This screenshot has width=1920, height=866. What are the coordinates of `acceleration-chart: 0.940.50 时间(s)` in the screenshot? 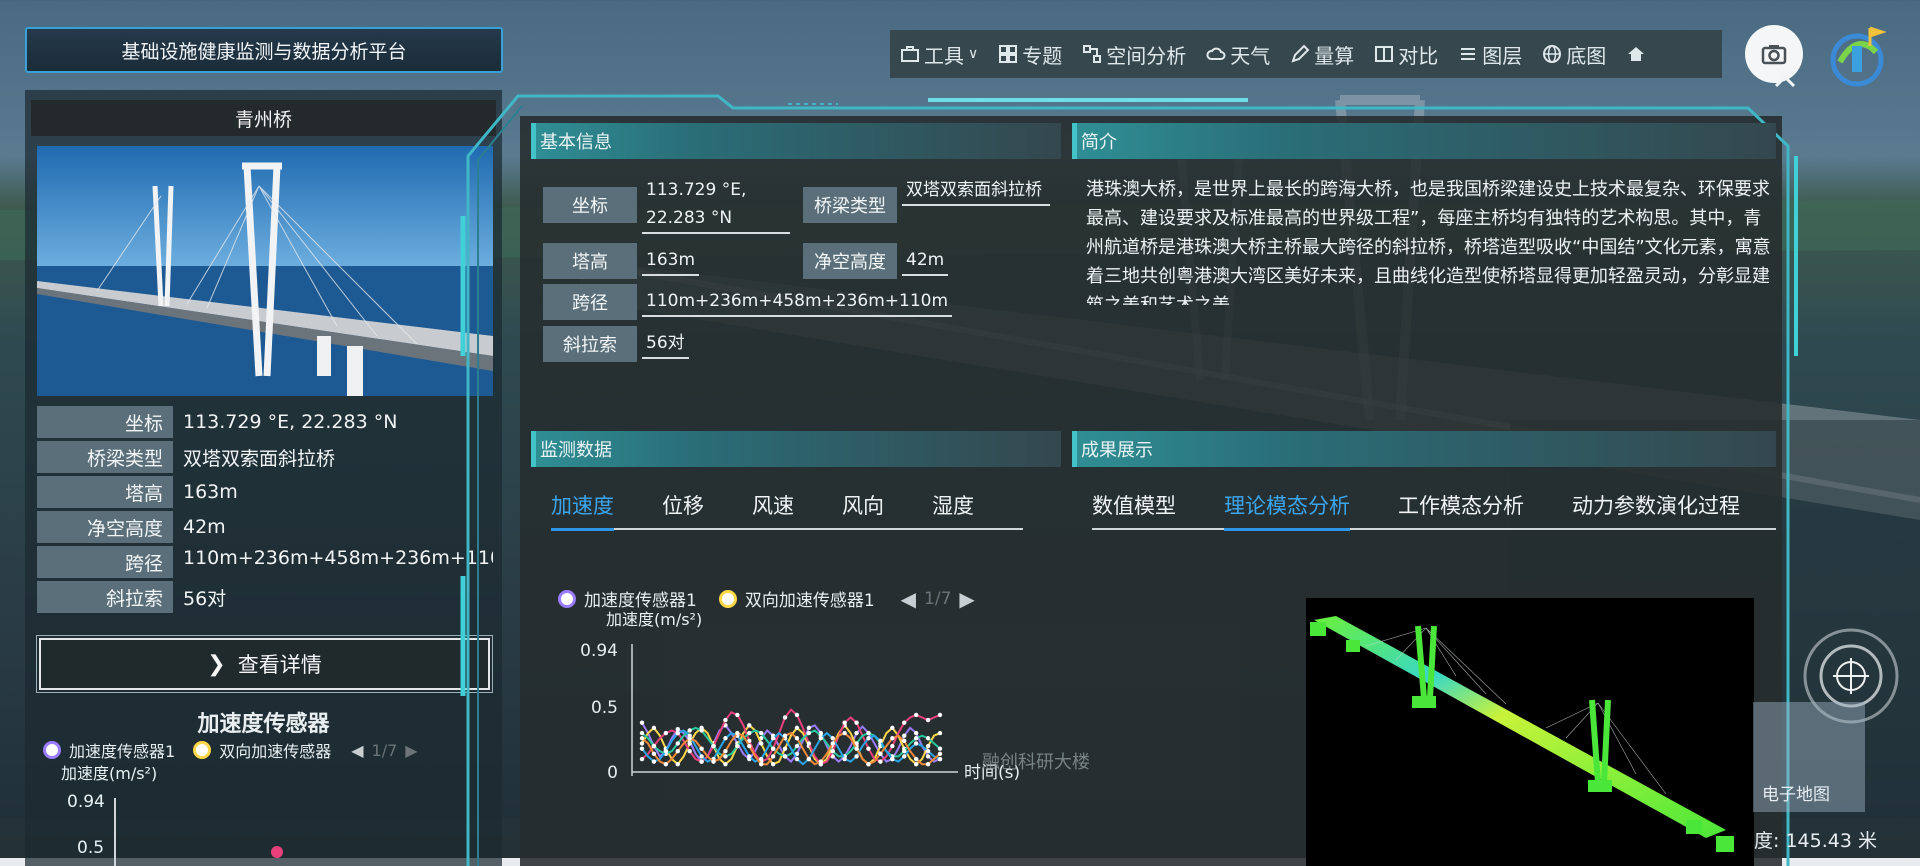 It's located at (800, 712).